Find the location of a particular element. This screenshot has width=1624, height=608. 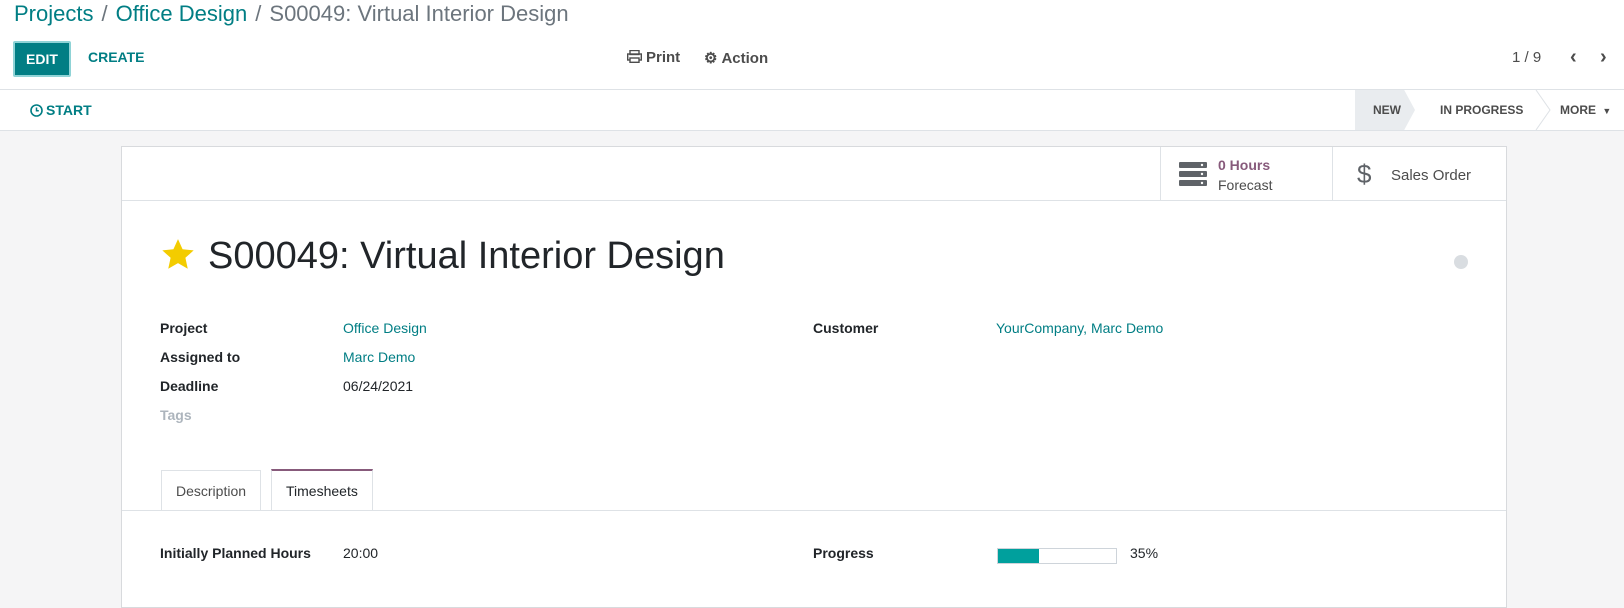

kanban-state-icon is located at coordinates (1461, 262).